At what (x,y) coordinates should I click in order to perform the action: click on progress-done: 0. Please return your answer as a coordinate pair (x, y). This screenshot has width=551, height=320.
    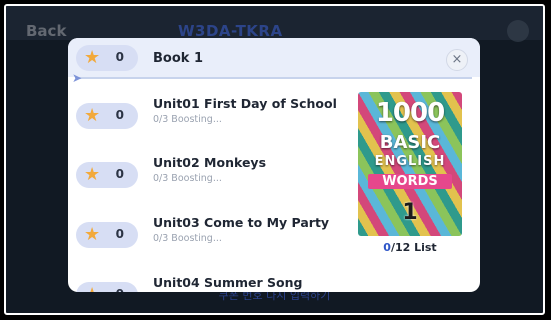
    Looking at the image, I should click on (387, 247).